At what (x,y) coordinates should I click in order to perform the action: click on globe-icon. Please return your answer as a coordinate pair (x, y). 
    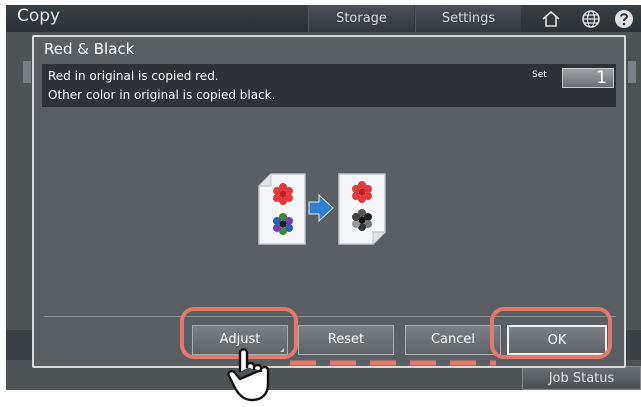
    Looking at the image, I should click on (591, 19).